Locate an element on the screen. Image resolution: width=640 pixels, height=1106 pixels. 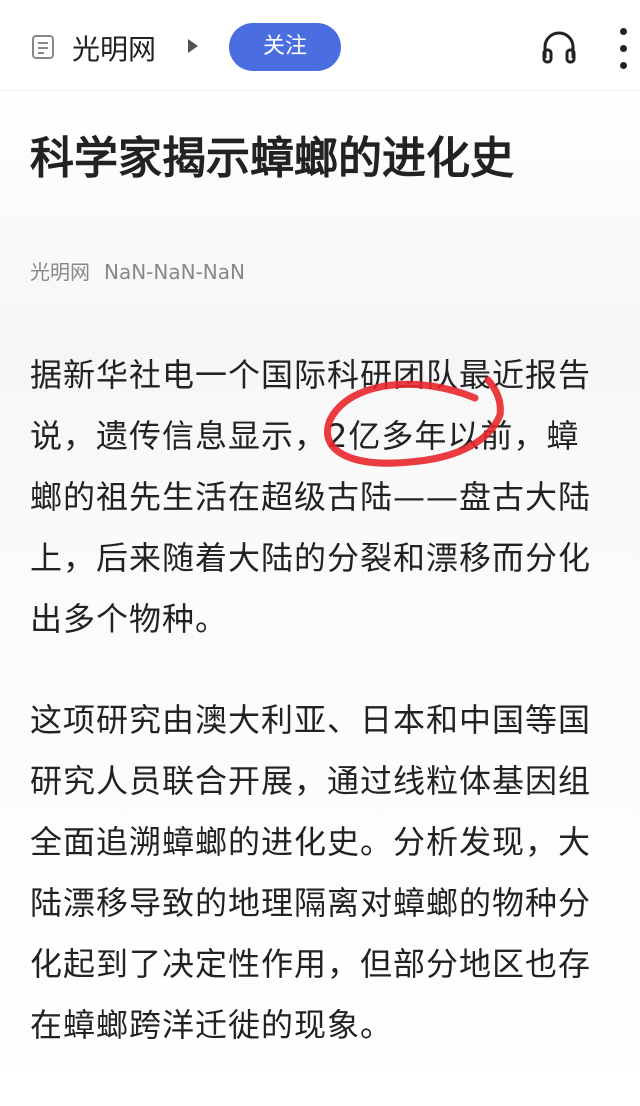
meta-source: 光明网 is located at coordinates (60, 272).